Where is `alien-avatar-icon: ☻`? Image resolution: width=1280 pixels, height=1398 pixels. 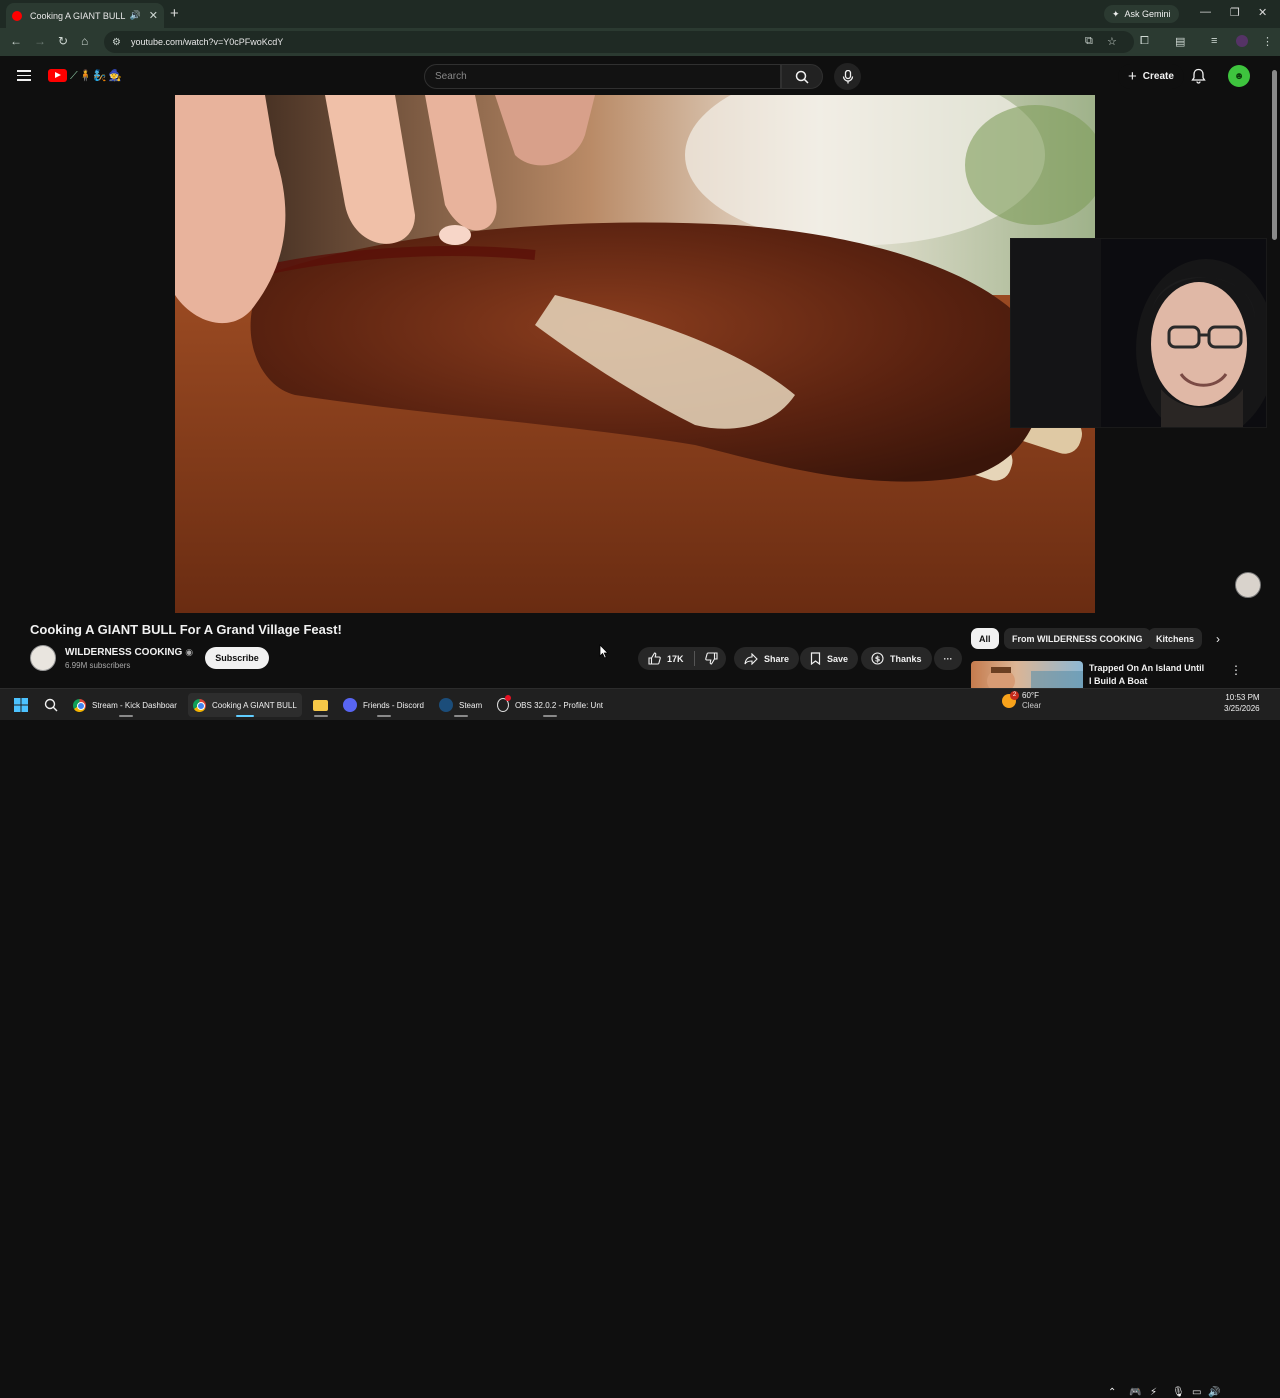
alien-avatar-icon: ☻ is located at coordinates (1239, 76).